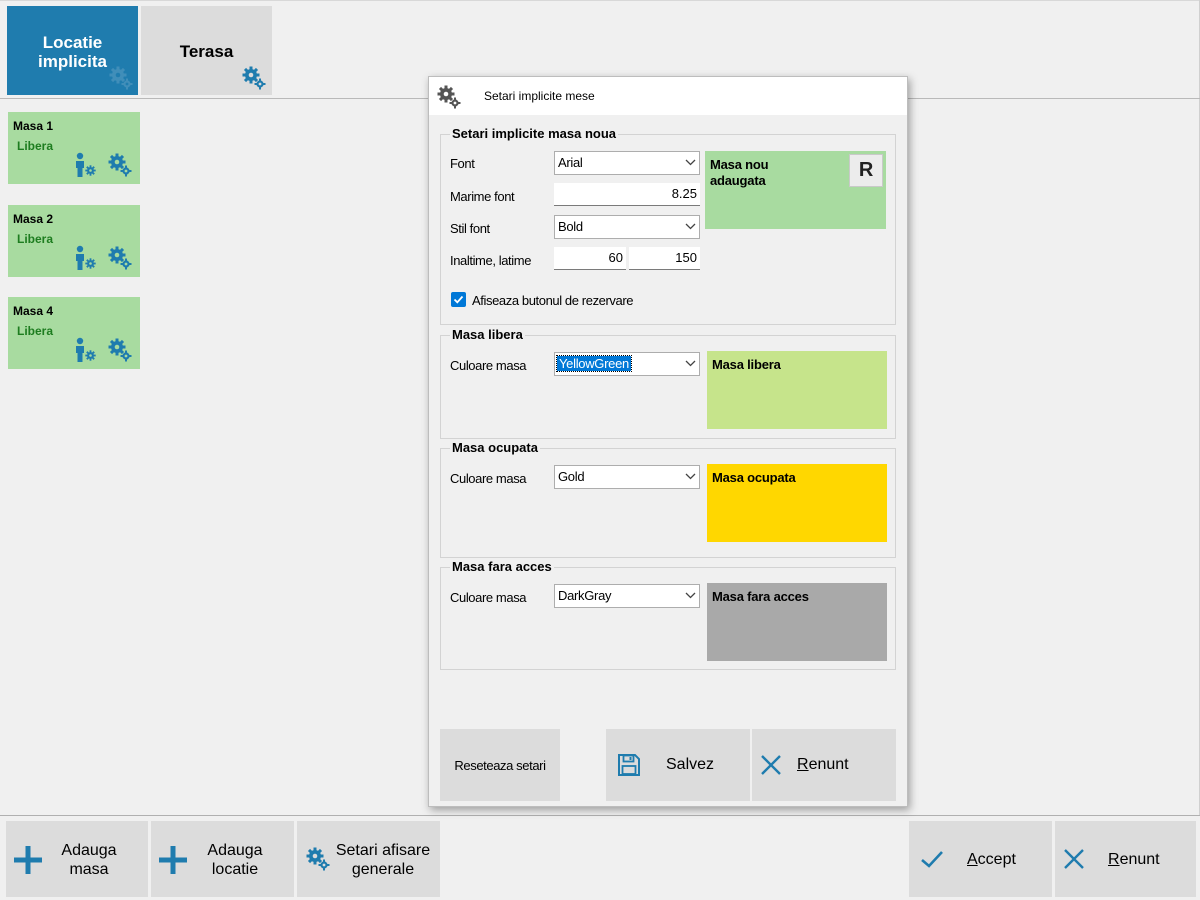  I want to click on new-table-group-title: Setari implicite masa noua, so click(534, 134).